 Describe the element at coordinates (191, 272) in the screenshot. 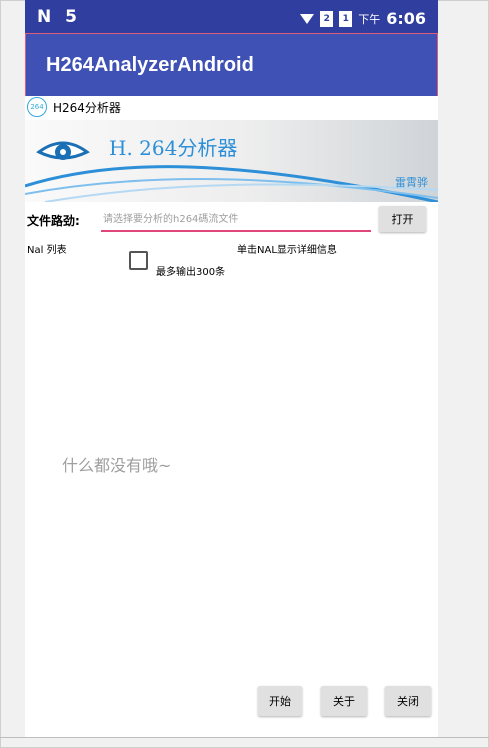

I see `max-output-label: 最多输出300条` at that location.